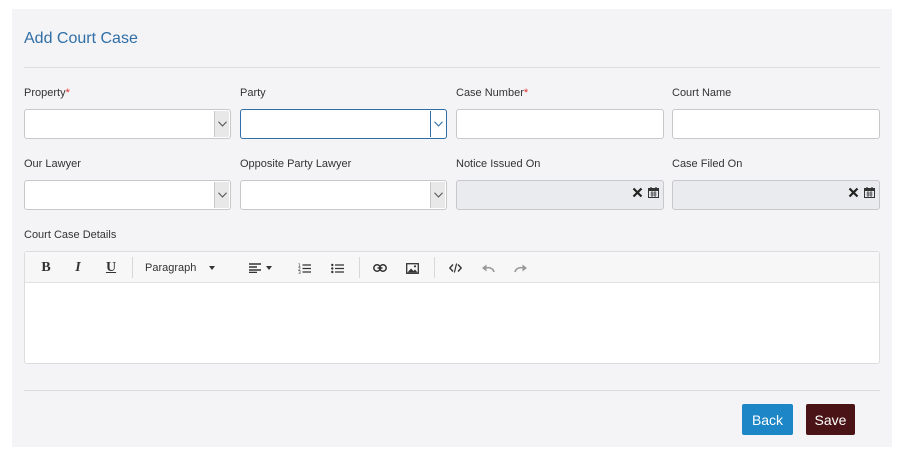 Image resolution: width=912 pixels, height=464 pixels. What do you see at coordinates (830, 419) in the screenshot?
I see `save-button: Save` at bounding box center [830, 419].